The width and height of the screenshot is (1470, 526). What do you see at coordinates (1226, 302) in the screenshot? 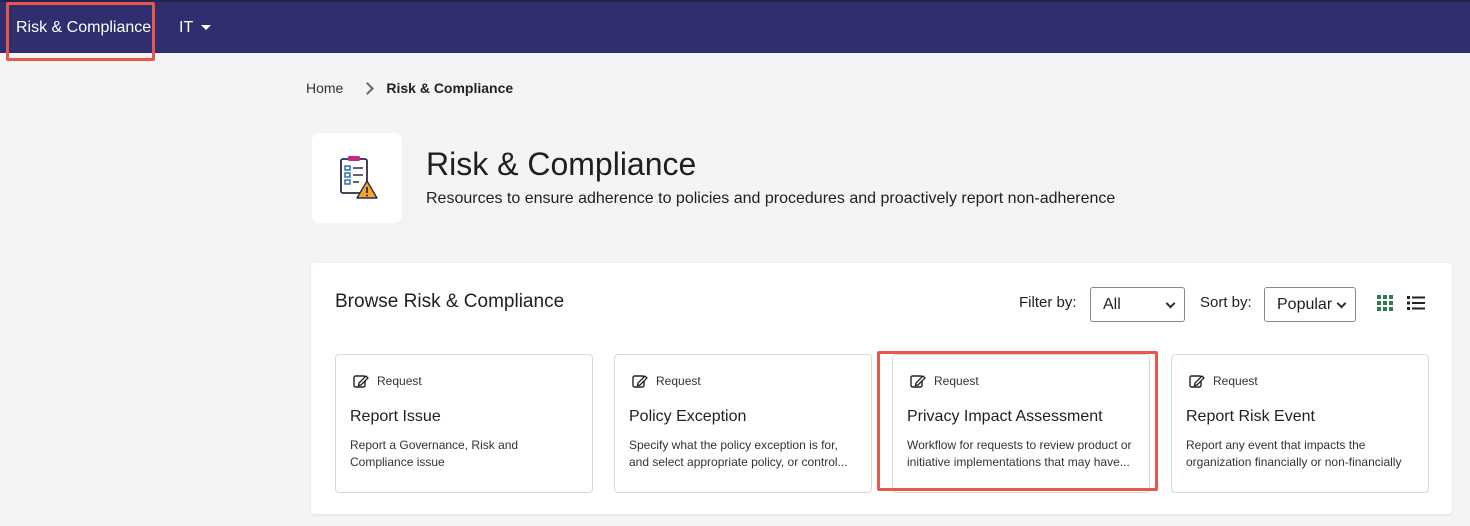
I see `sort-label: Sort by:` at bounding box center [1226, 302].